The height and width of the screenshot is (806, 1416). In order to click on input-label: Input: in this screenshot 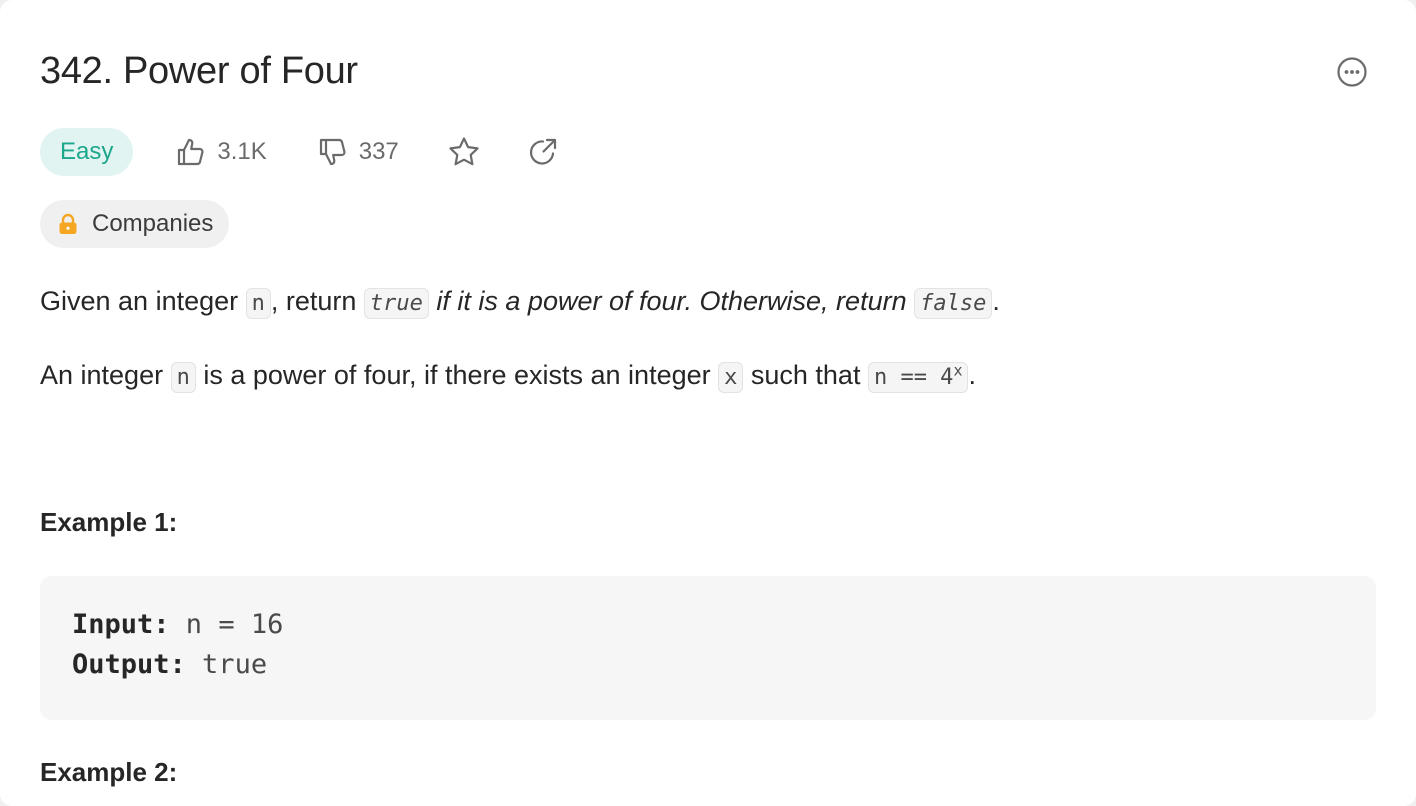, I will do `click(121, 624)`.